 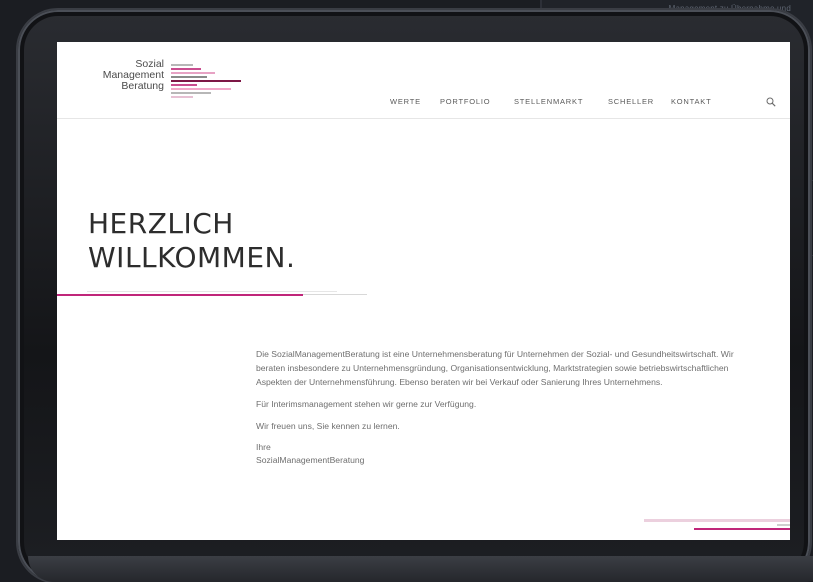 What do you see at coordinates (192, 257) in the screenshot?
I see `hero-heading-line-2: WILLKOMMEN.` at bounding box center [192, 257].